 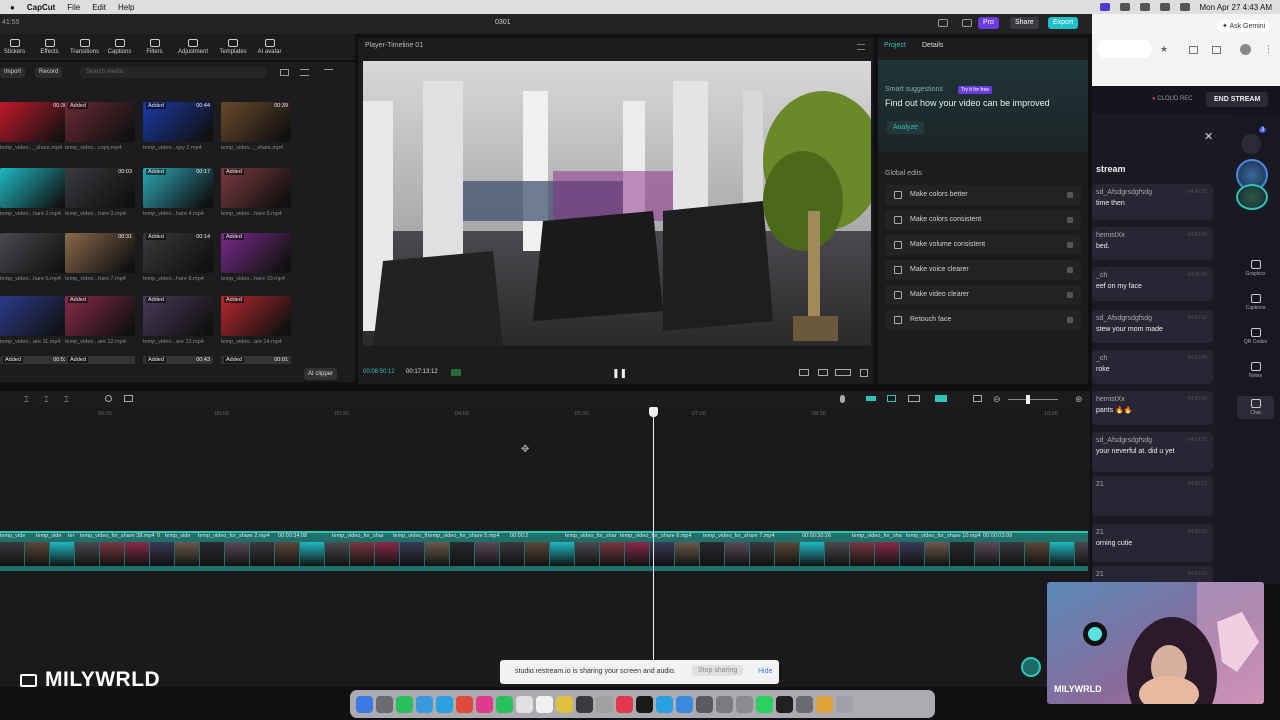 What do you see at coordinates (178, 253) in the screenshot?
I see `media-thumb: Added 00:14` at bounding box center [178, 253].